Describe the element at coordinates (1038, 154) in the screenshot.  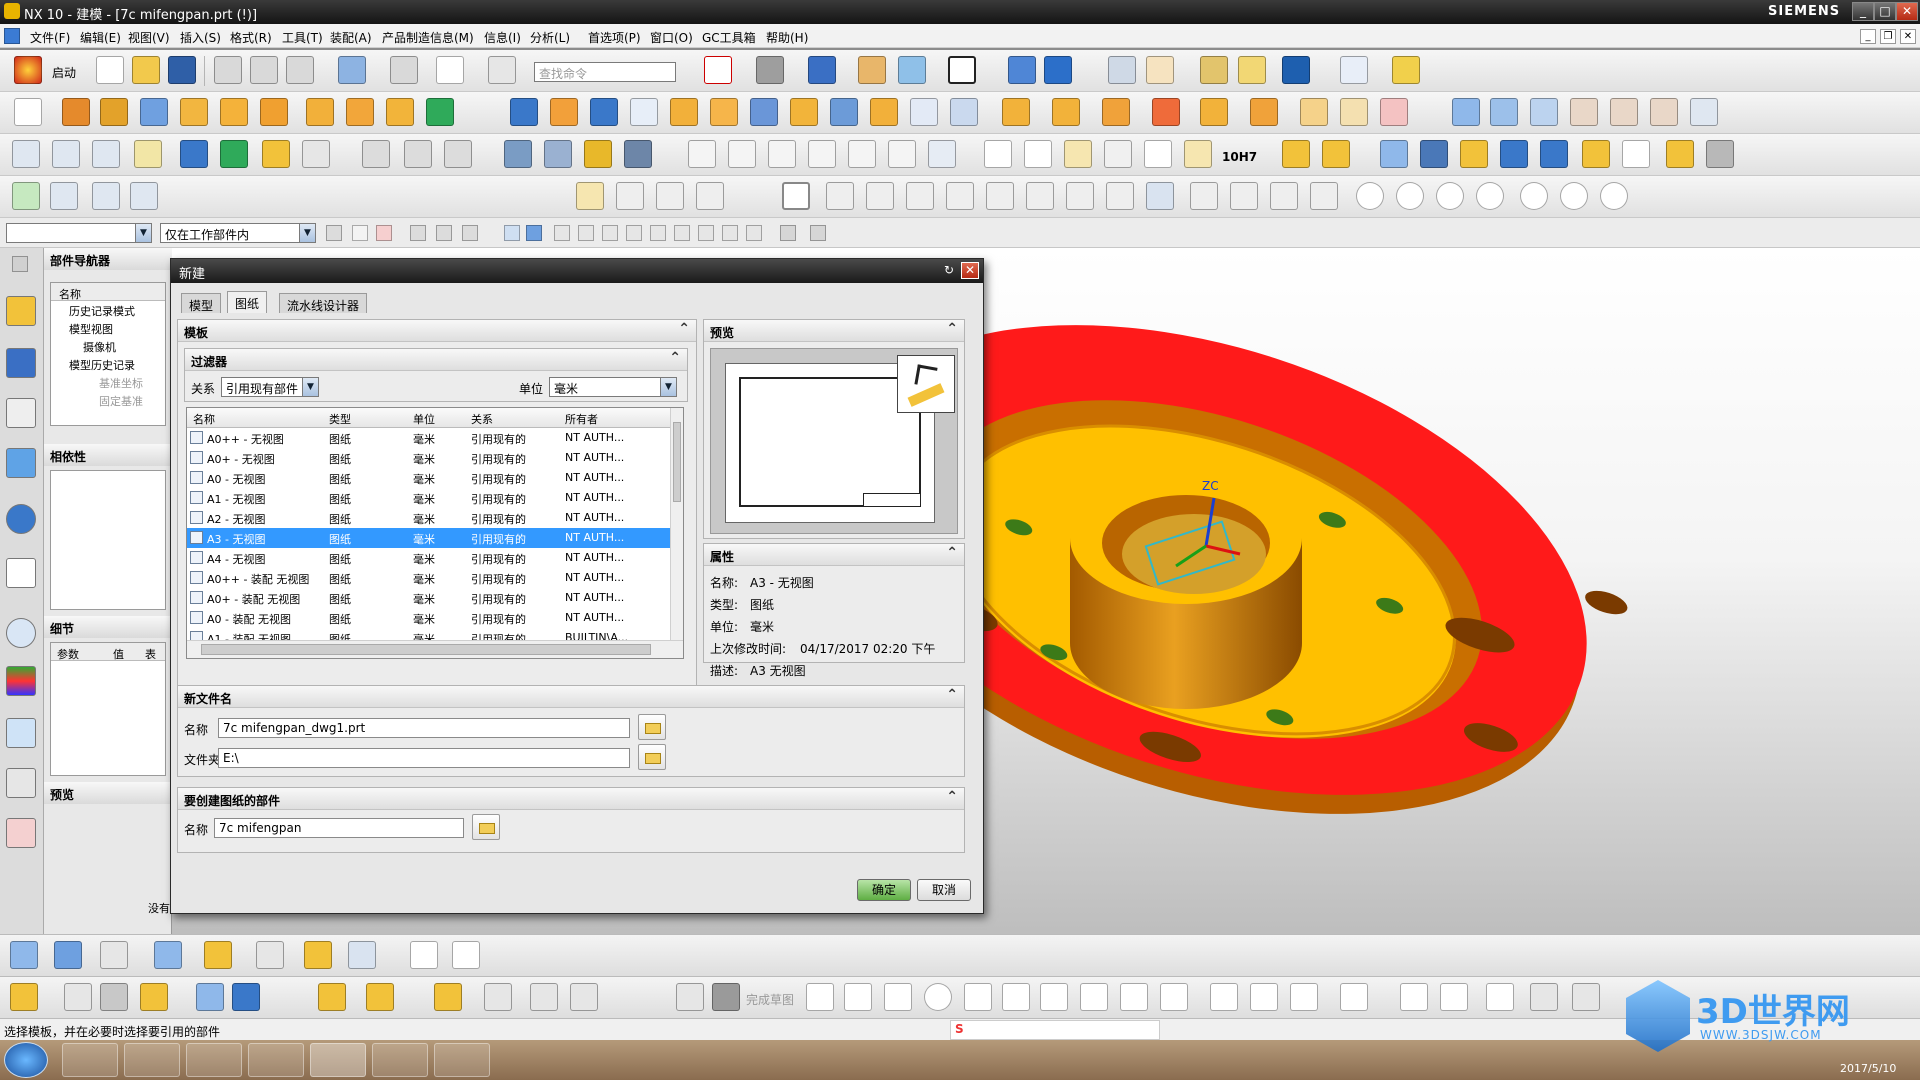
I see `table-icon` at that location.